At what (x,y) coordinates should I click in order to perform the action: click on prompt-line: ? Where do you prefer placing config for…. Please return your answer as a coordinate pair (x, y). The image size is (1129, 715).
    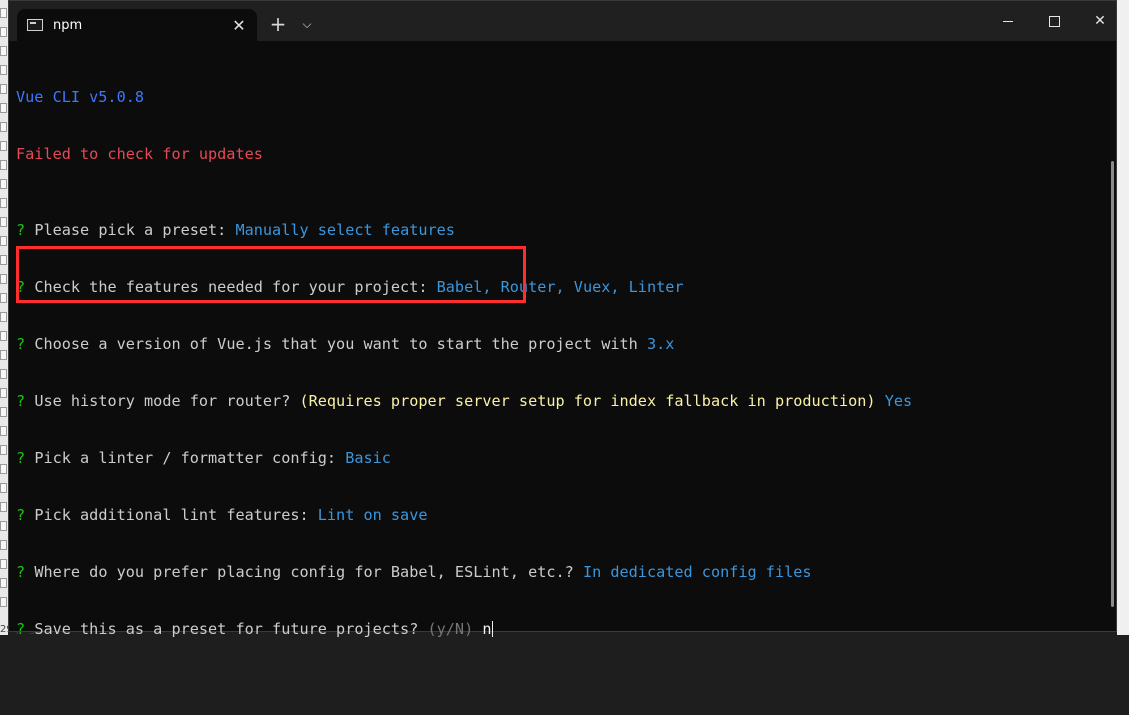
    Looking at the image, I should click on (414, 572).